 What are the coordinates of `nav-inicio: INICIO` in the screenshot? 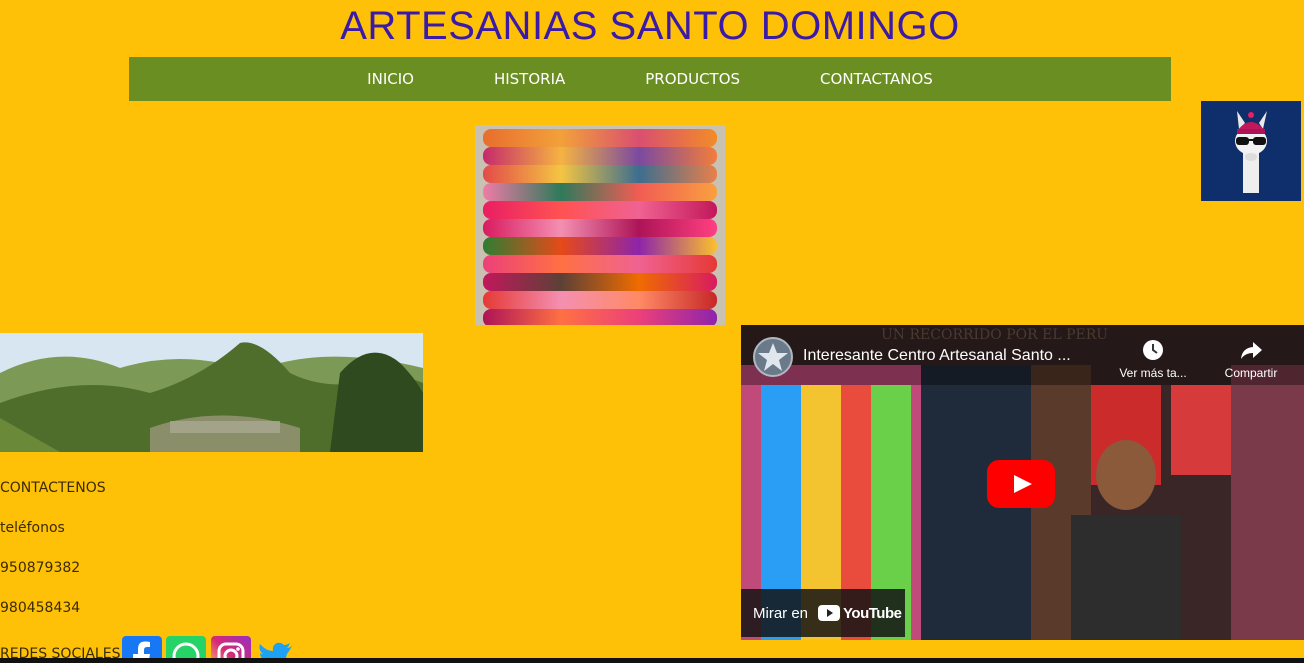 It's located at (390, 79).